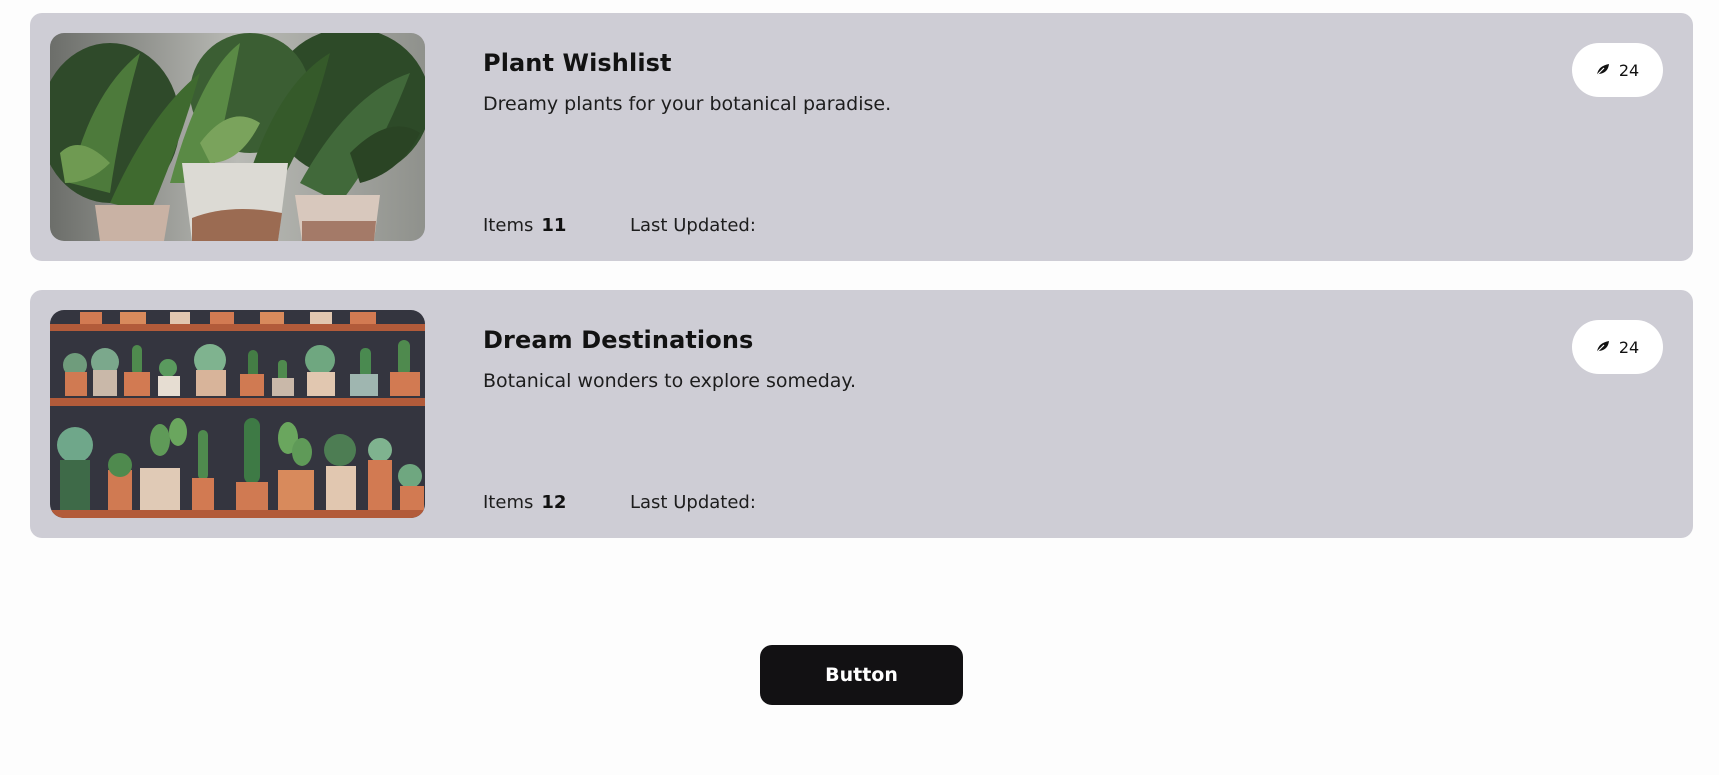 Image resolution: width=1719 pixels, height=775 pixels. Describe the element at coordinates (237, 414) in the screenshot. I see `cactus-shelves-image` at that location.